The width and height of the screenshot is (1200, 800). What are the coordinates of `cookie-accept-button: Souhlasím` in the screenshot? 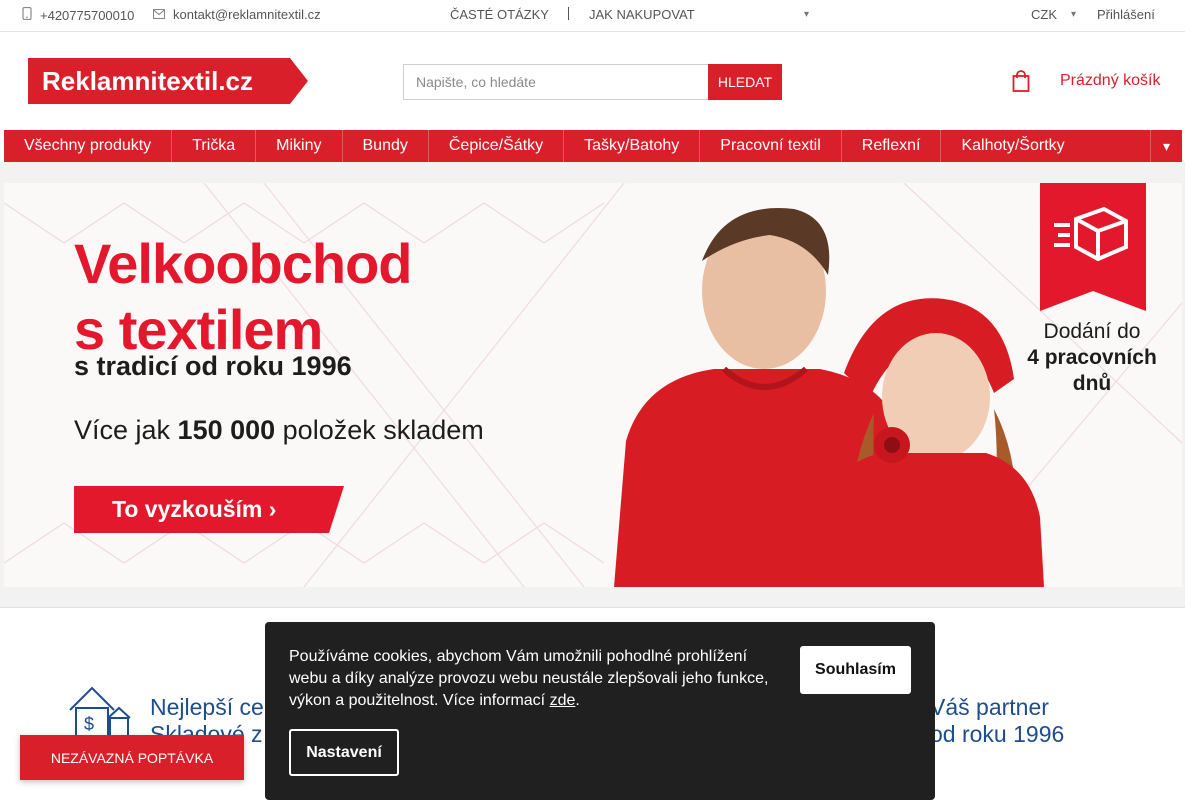 It's located at (855, 670).